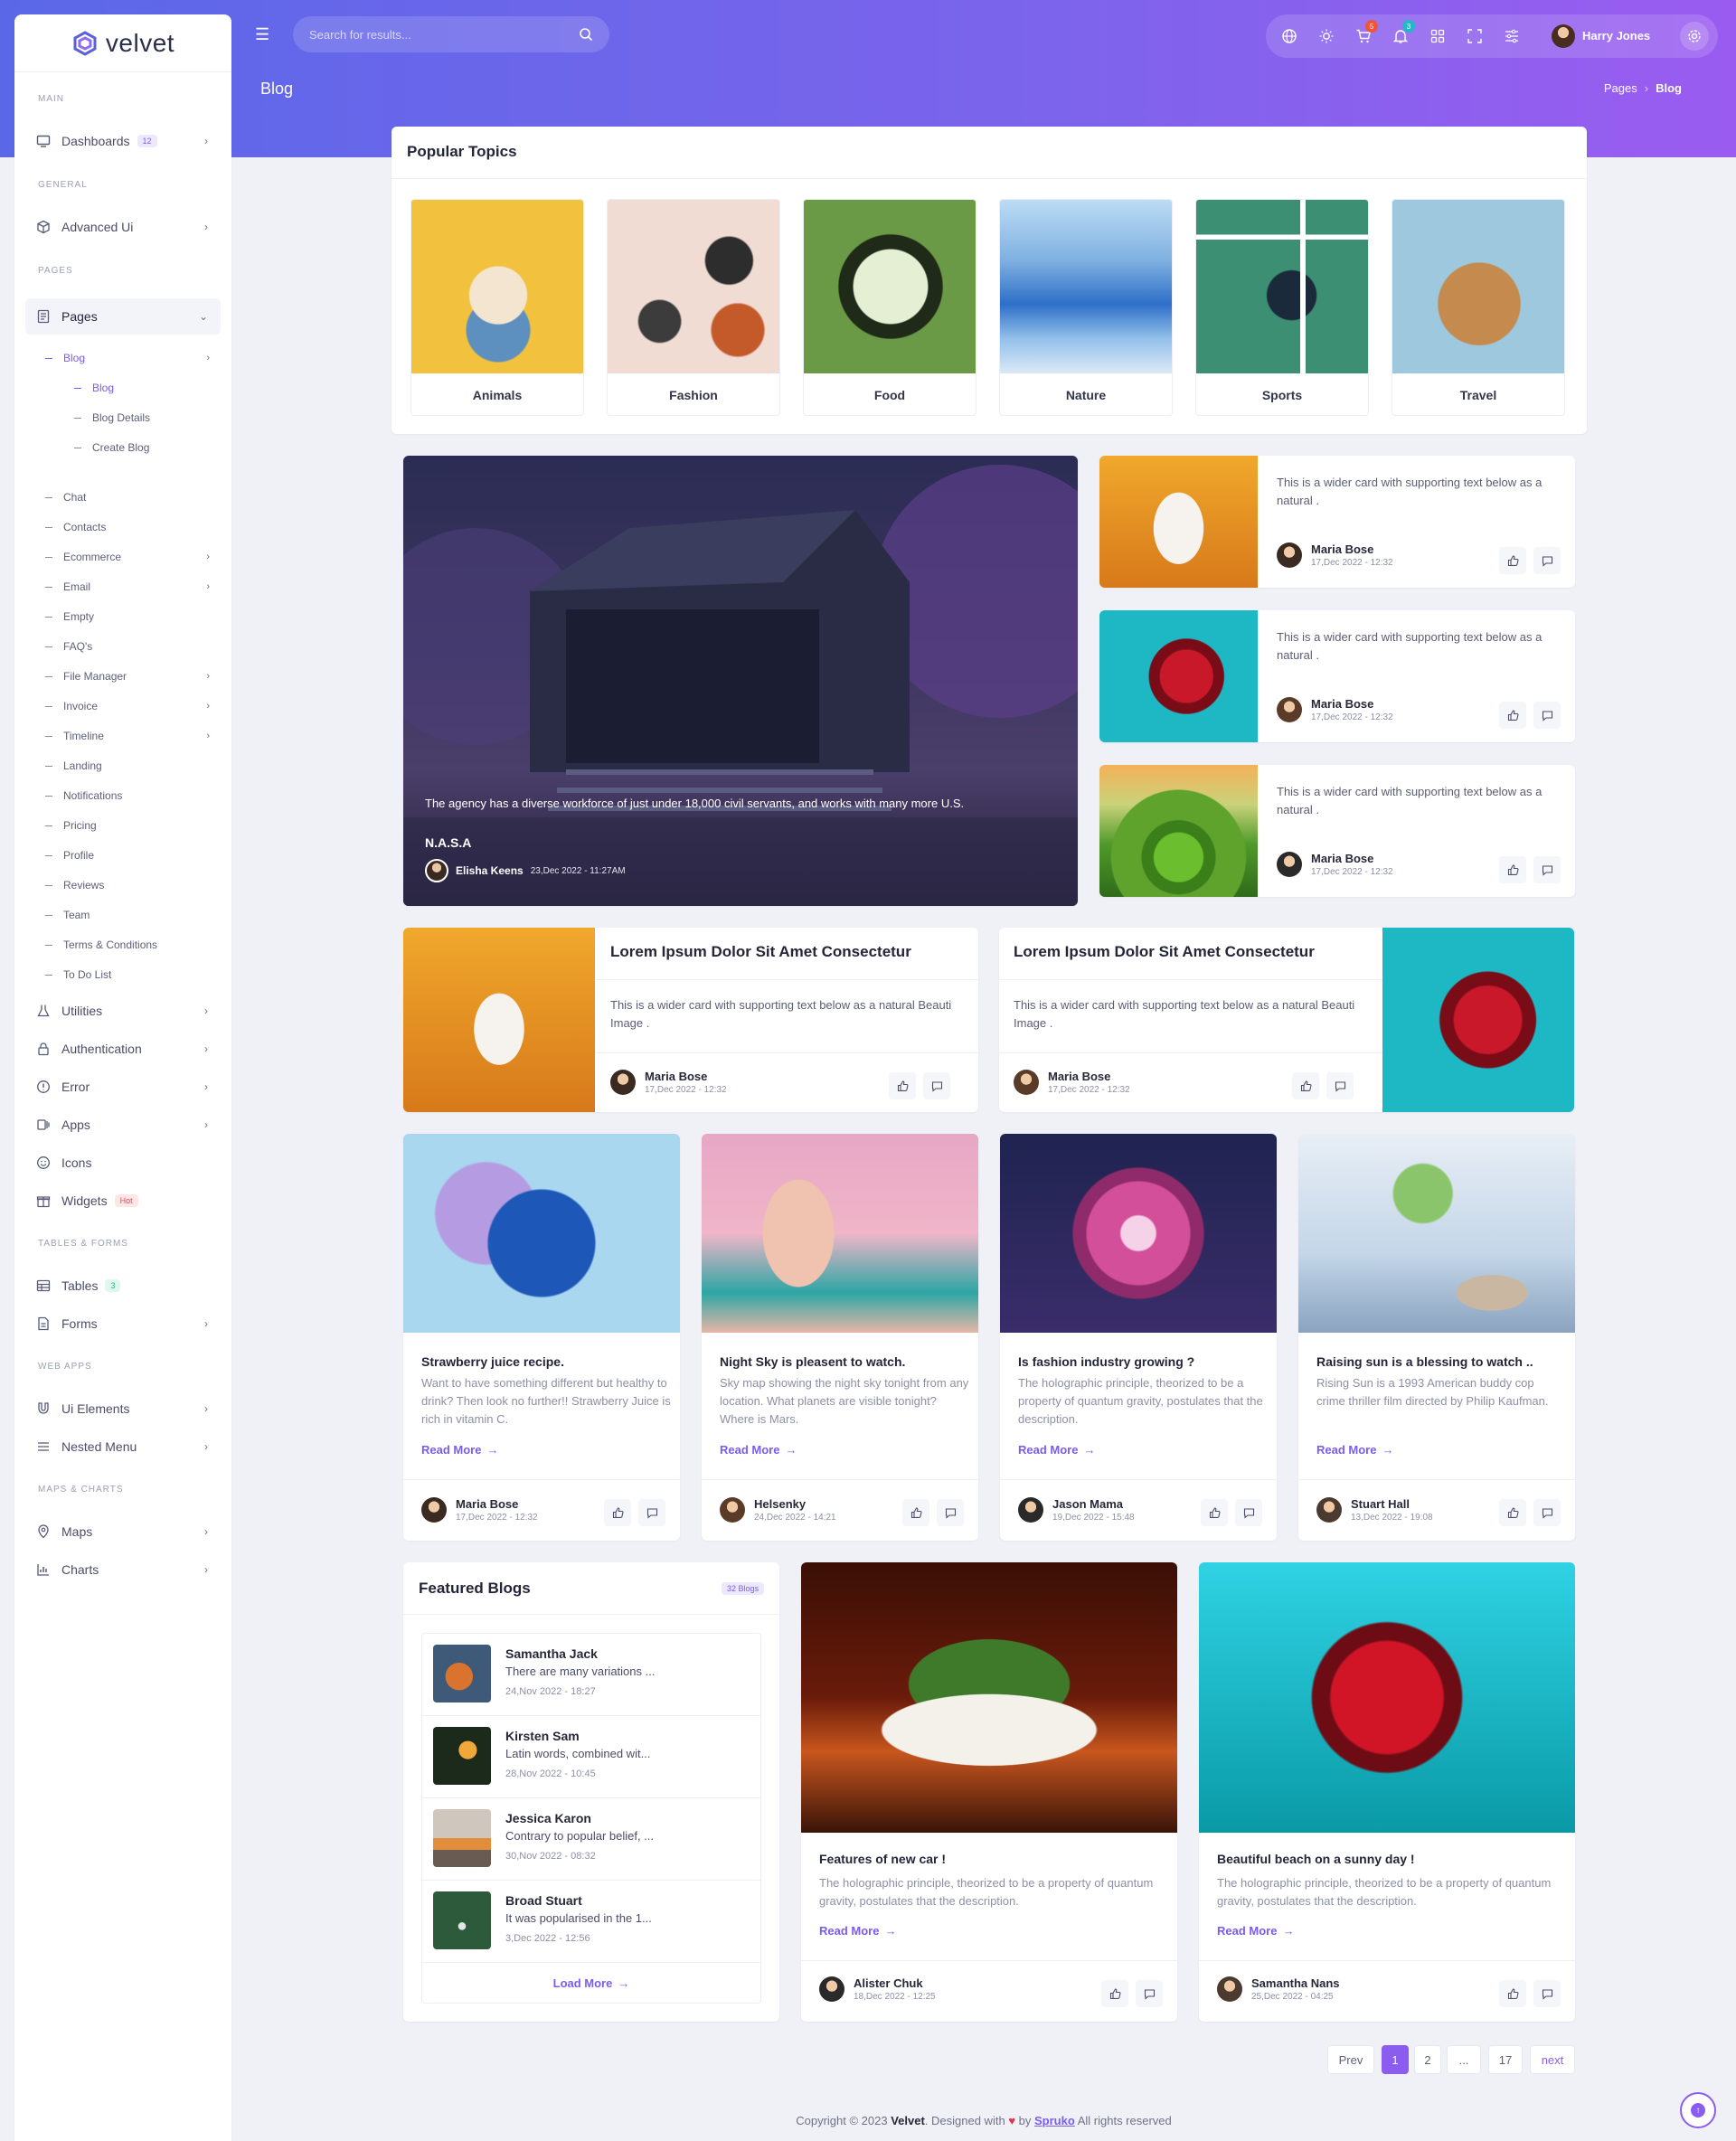 Image resolution: width=1736 pixels, height=2141 pixels. What do you see at coordinates (133, 945) in the screenshot?
I see `sidebar-item-terms-conditions: Terms & Conditions` at bounding box center [133, 945].